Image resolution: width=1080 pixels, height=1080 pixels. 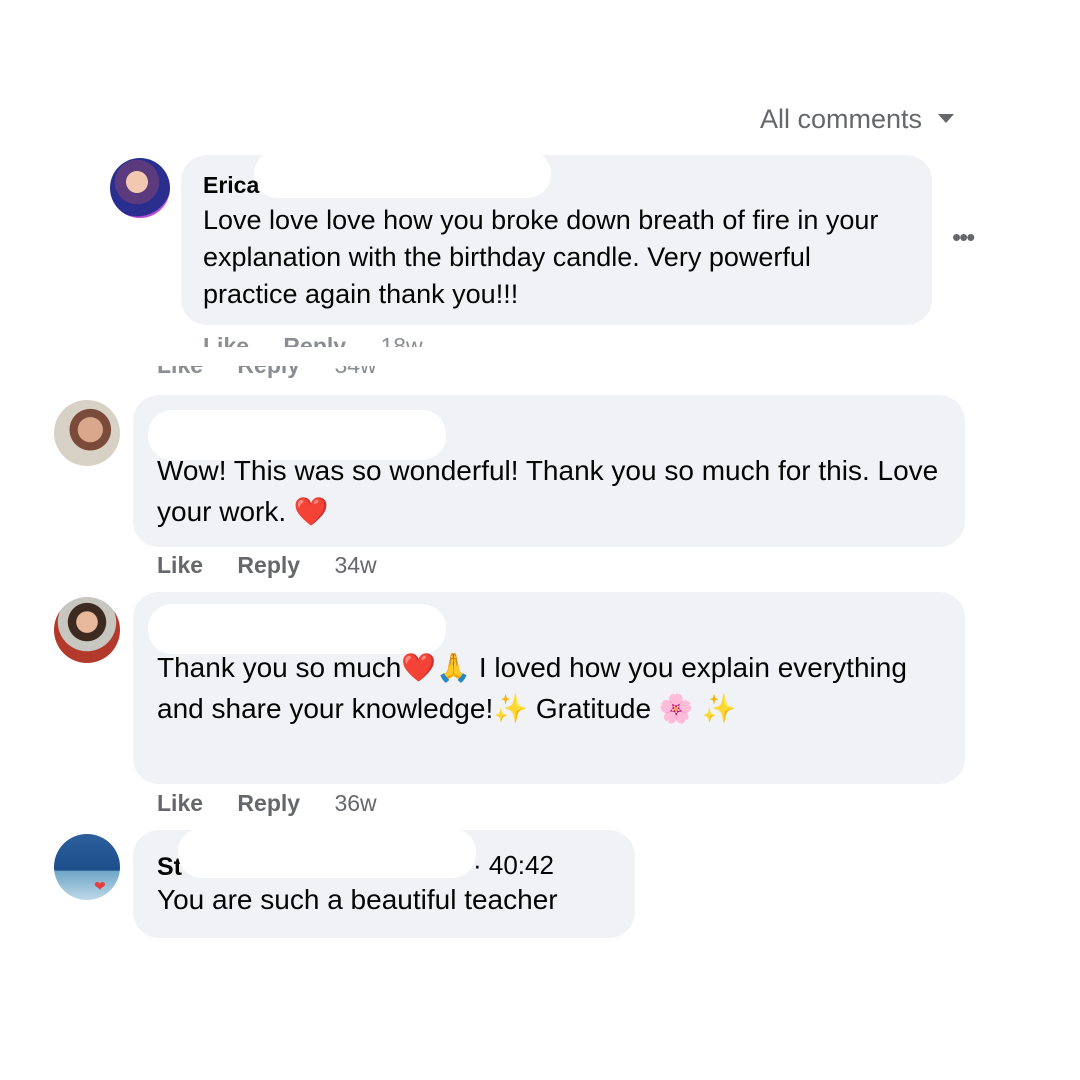 What do you see at coordinates (231, 185) in the screenshot?
I see `commenter-name: Erica` at bounding box center [231, 185].